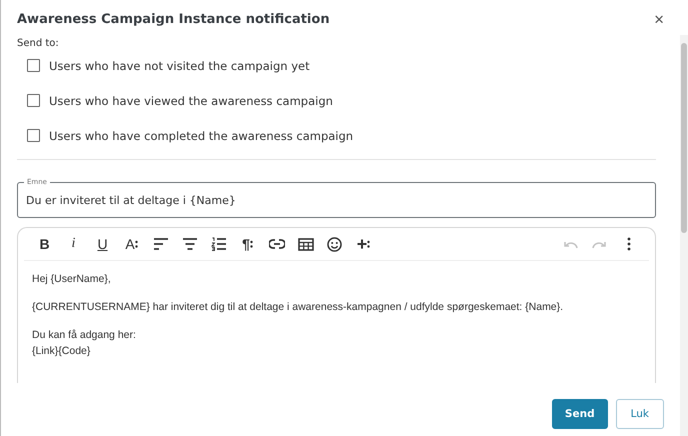 This screenshot has width=688, height=436. I want to click on message-text: Hej {UserName},, so click(72, 279).